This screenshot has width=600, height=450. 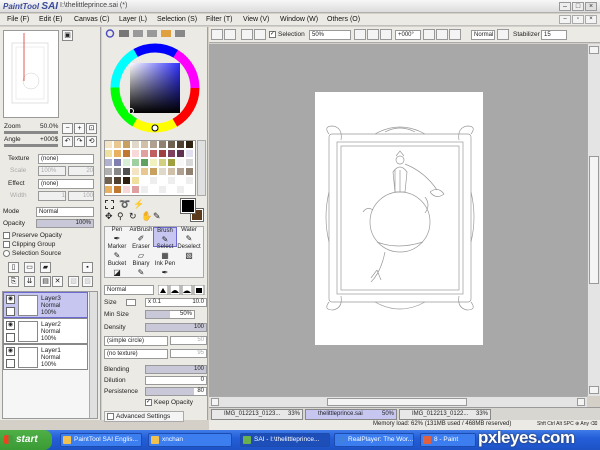 I want to click on zoom-in-button: +, so click(x=79, y=128).